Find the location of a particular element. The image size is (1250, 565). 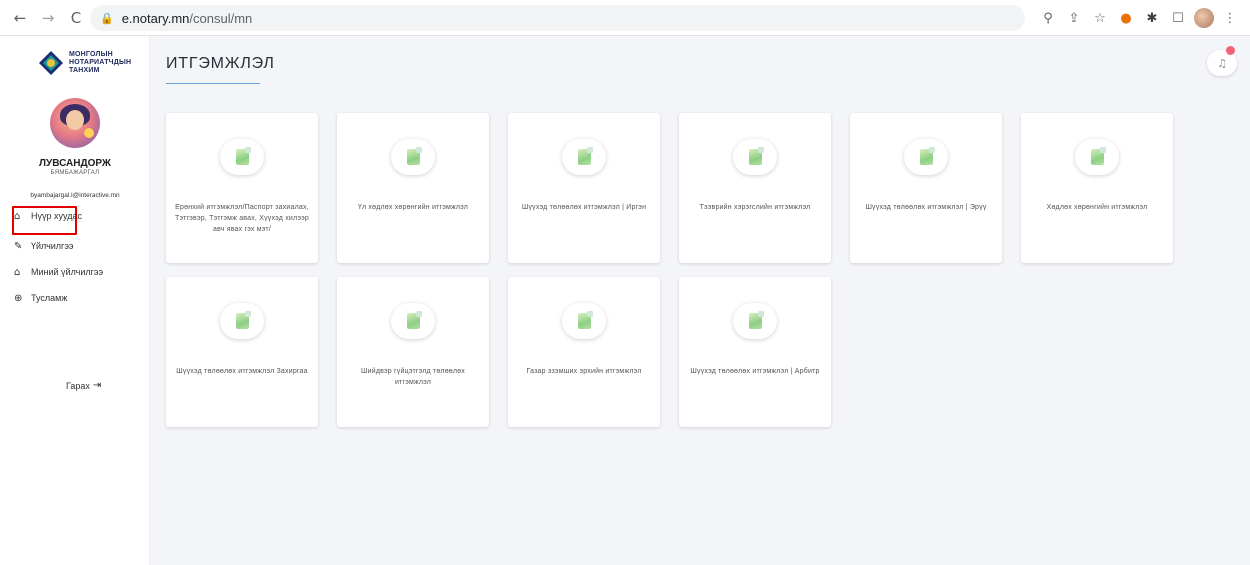

sidebar-item-help: ⊕ Тусламж is located at coordinates (40, 298).